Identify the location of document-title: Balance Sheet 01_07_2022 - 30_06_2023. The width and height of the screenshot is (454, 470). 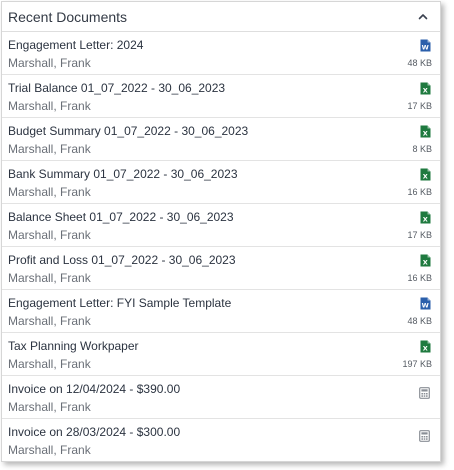
(121, 217).